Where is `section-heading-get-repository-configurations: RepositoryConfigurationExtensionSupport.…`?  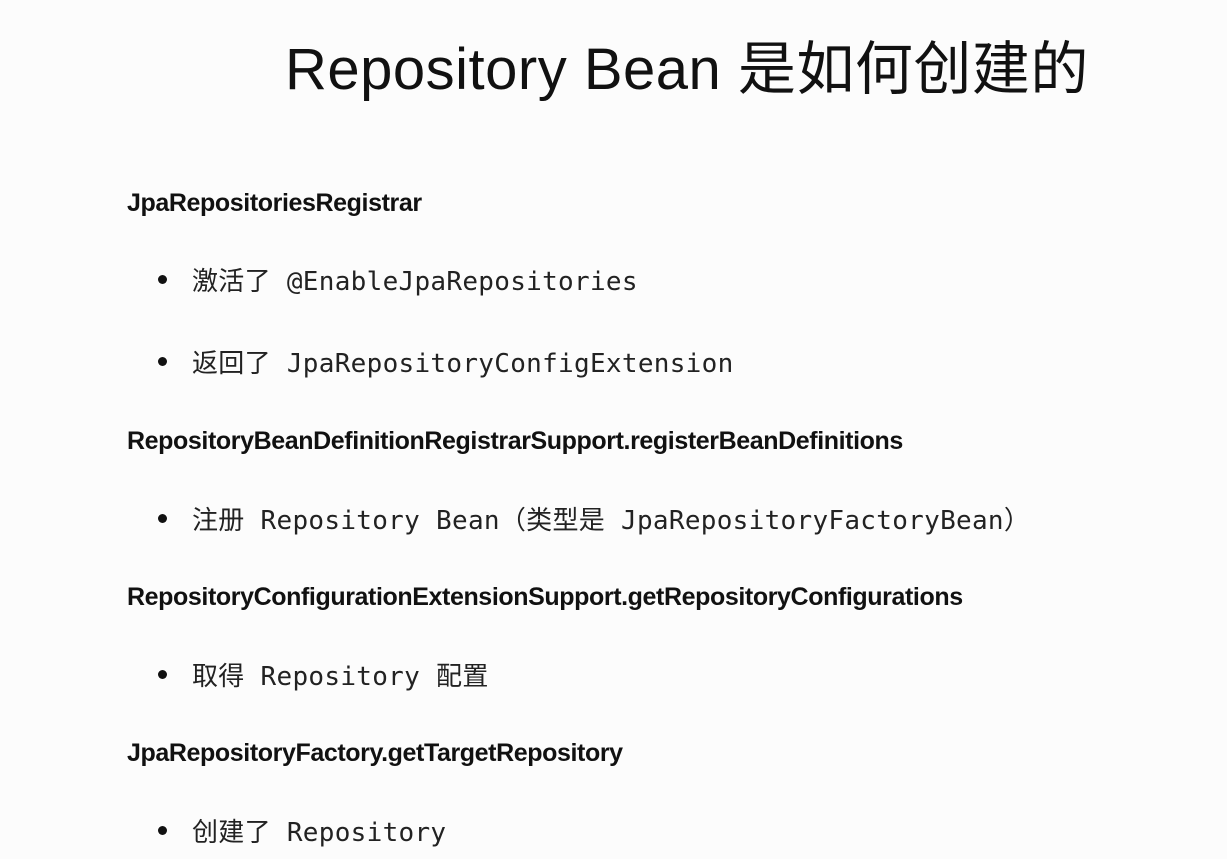
section-heading-get-repository-configurations: RepositoryConfigurationExtensionSupport.… is located at coordinates (545, 597).